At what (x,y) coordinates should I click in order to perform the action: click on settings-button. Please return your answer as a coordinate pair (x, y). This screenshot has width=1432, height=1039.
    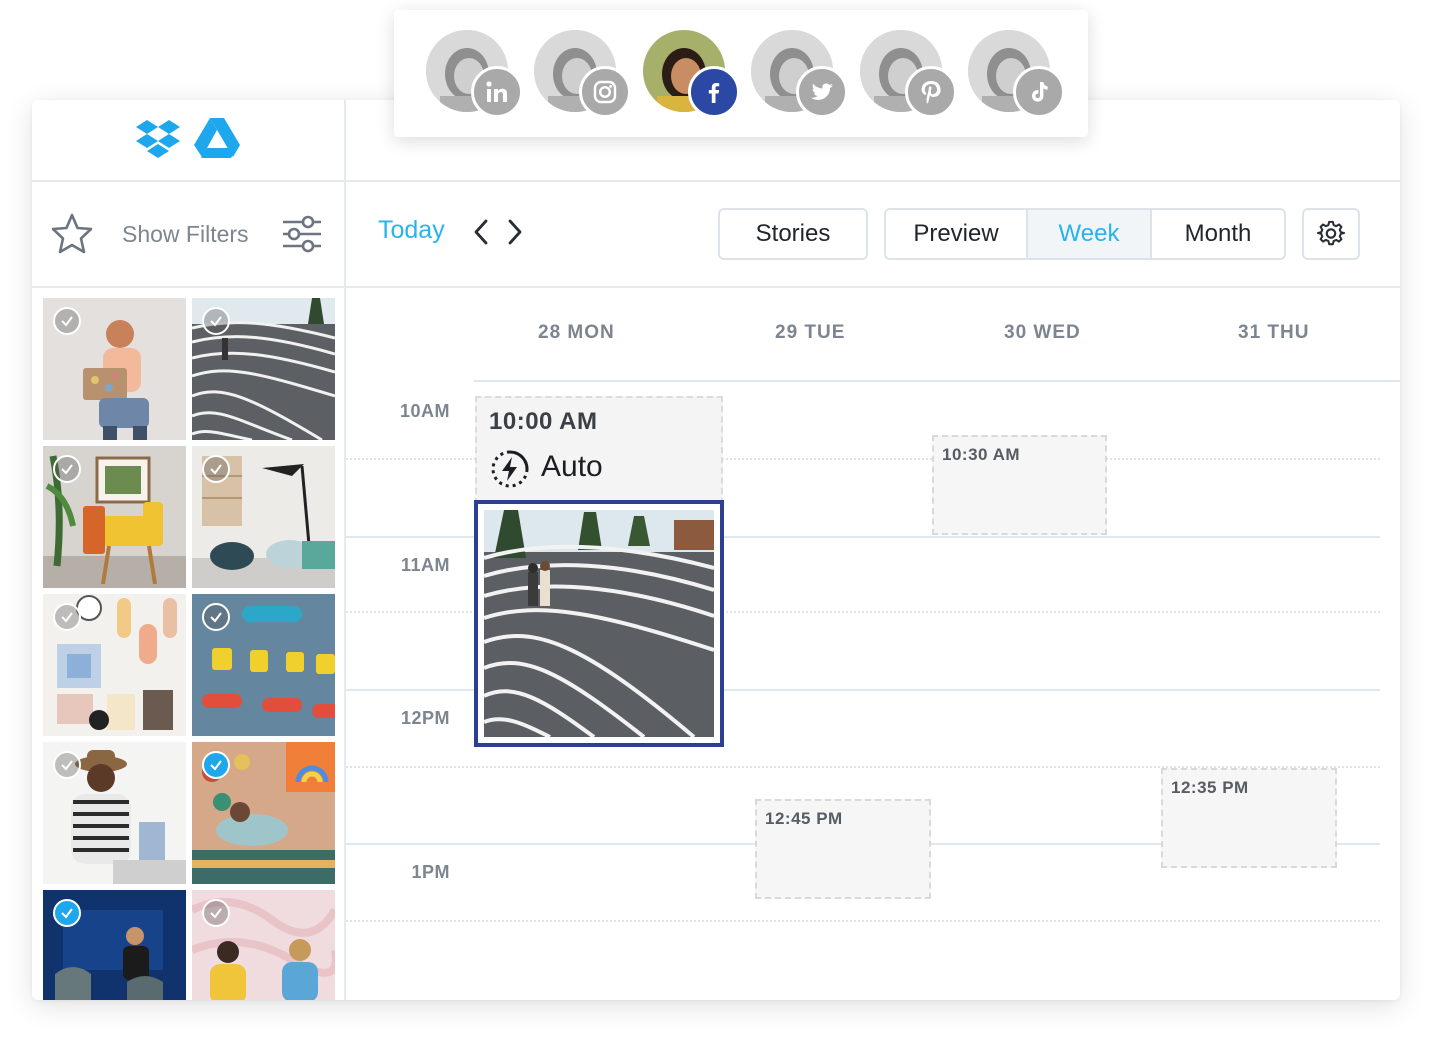
    Looking at the image, I should click on (1331, 234).